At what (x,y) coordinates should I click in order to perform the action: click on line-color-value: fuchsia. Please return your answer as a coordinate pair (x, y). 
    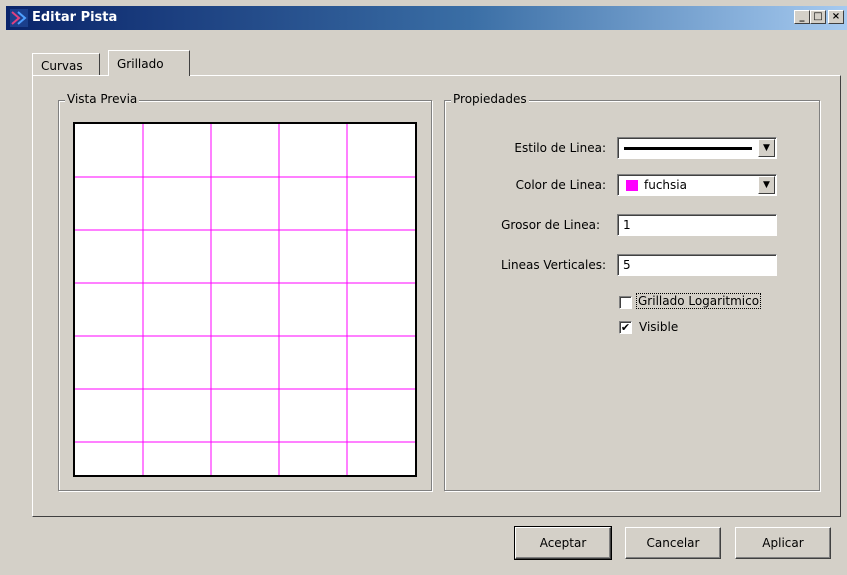
    Looking at the image, I should click on (665, 185).